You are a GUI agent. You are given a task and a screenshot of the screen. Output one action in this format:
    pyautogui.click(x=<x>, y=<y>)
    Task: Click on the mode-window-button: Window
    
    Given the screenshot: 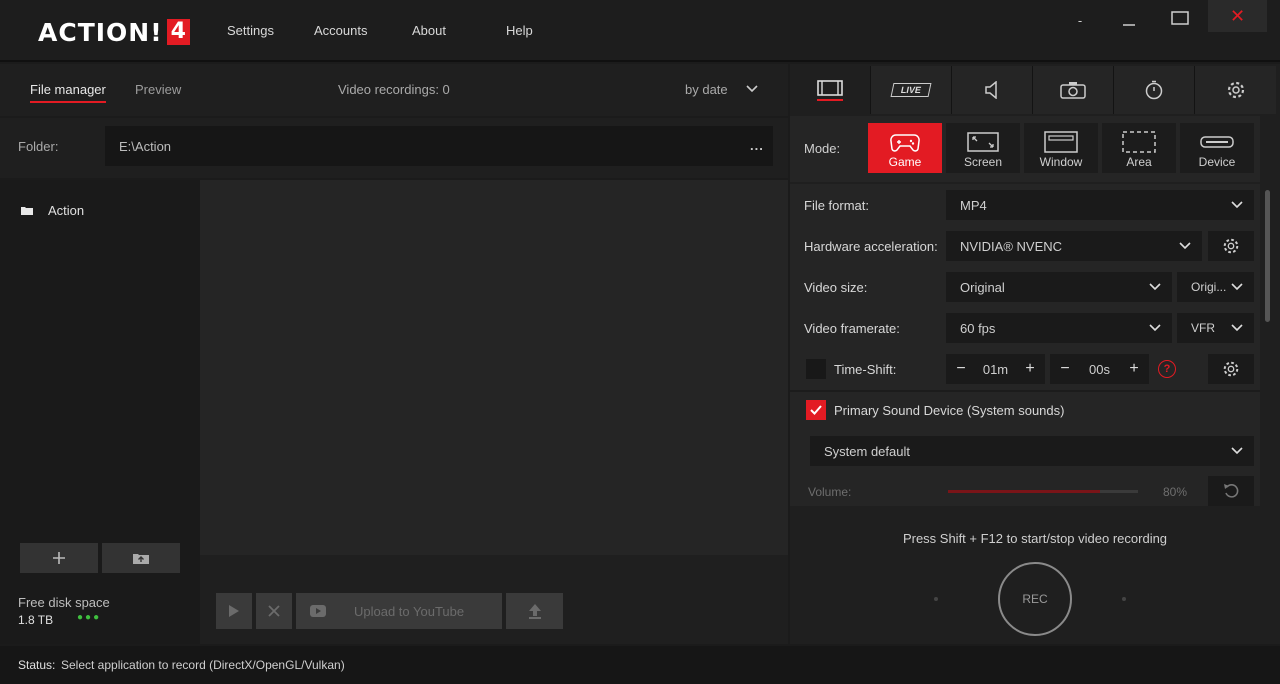 What is the action you would take?
    pyautogui.click(x=1061, y=148)
    